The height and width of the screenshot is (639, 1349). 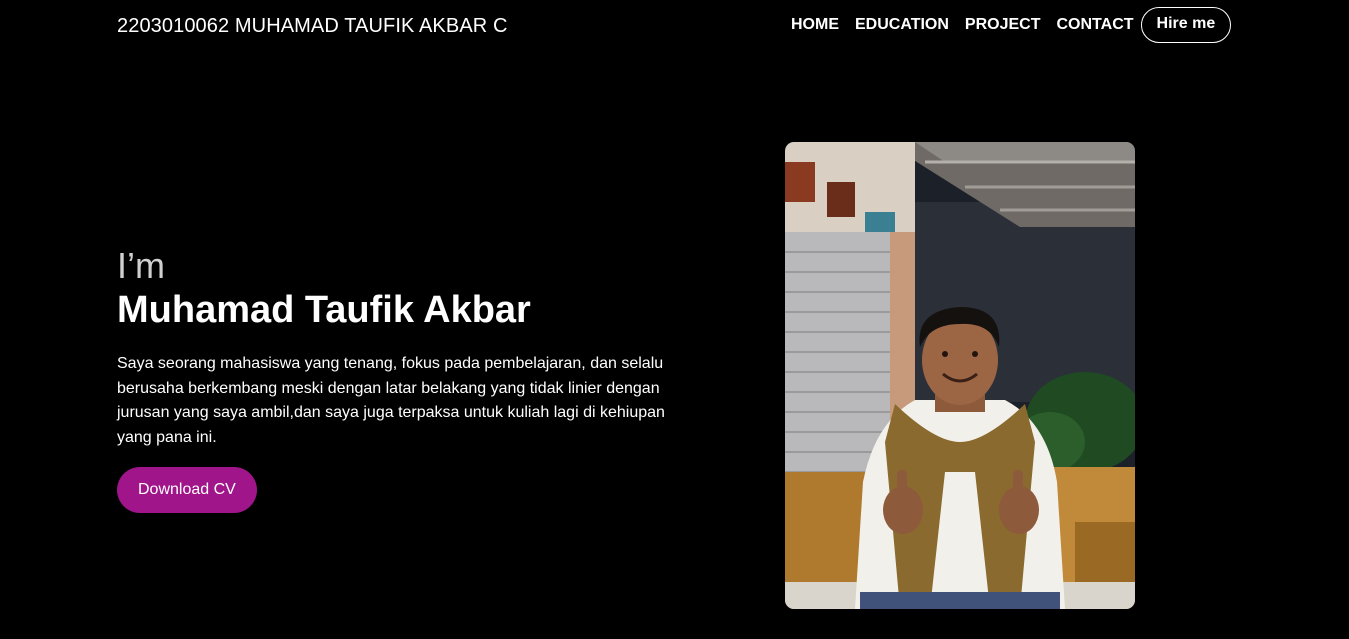 I want to click on hero-greeting: I’m, so click(x=141, y=265).